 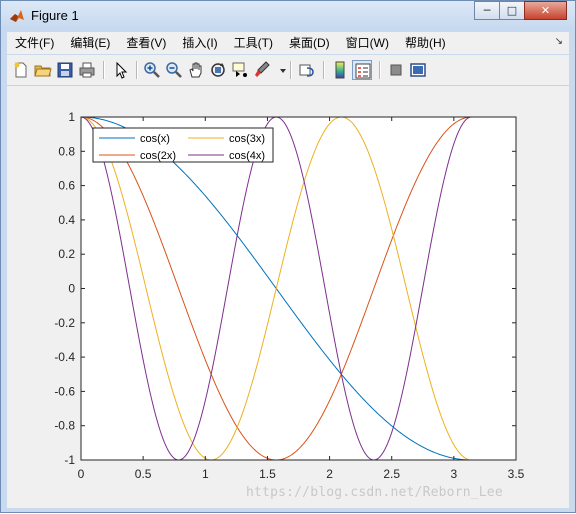 I want to click on y-tick-label: 0.4, so click(x=66, y=220).